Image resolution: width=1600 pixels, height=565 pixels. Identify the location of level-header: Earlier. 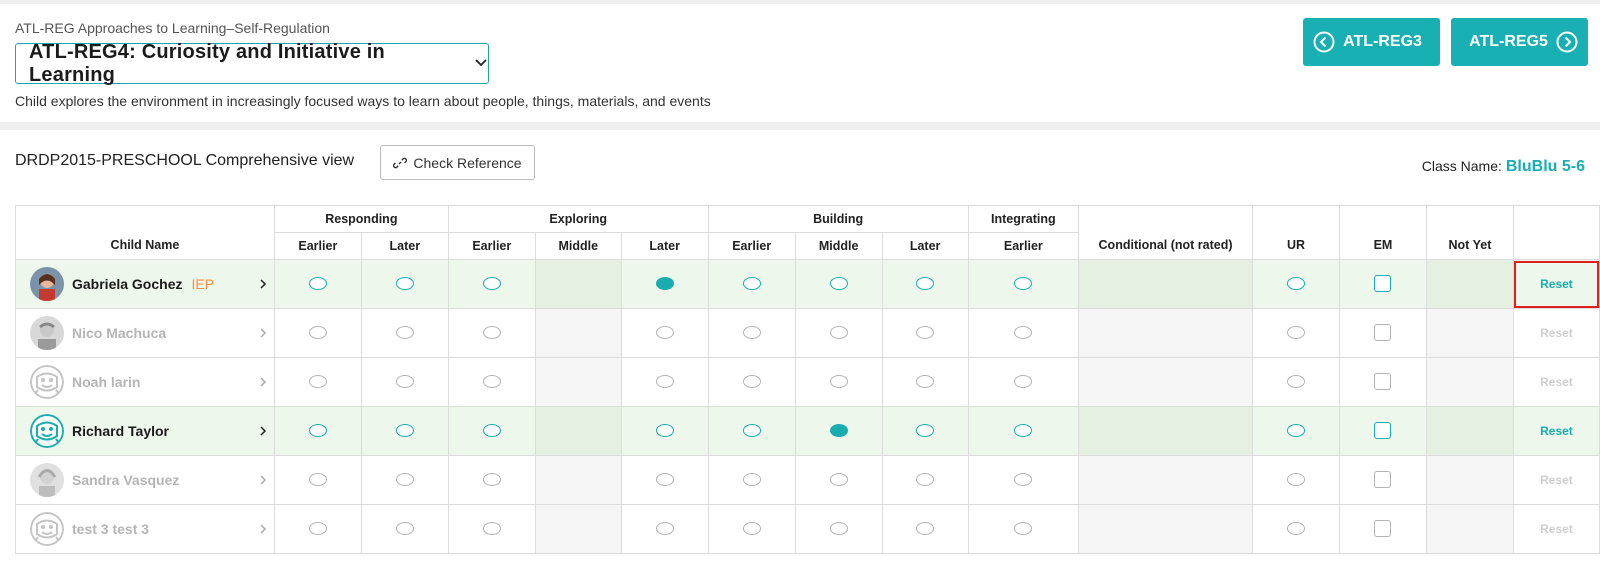
(751, 246).